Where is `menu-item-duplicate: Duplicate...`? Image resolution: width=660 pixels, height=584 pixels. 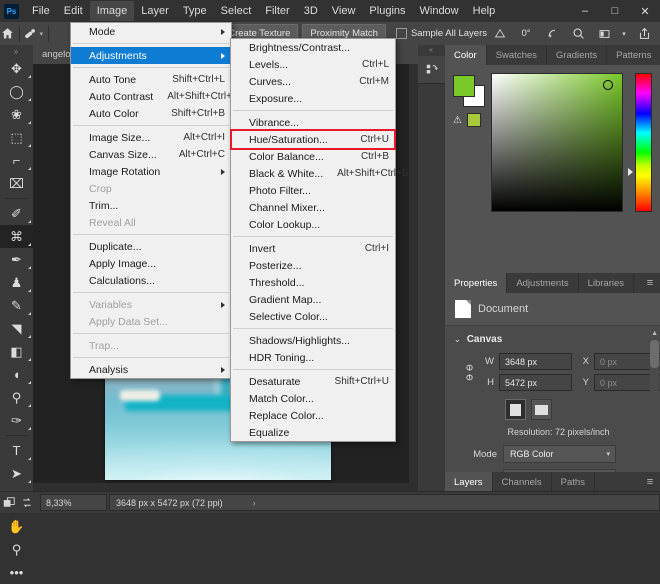 menu-item-duplicate: Duplicate... is located at coordinates (151, 246).